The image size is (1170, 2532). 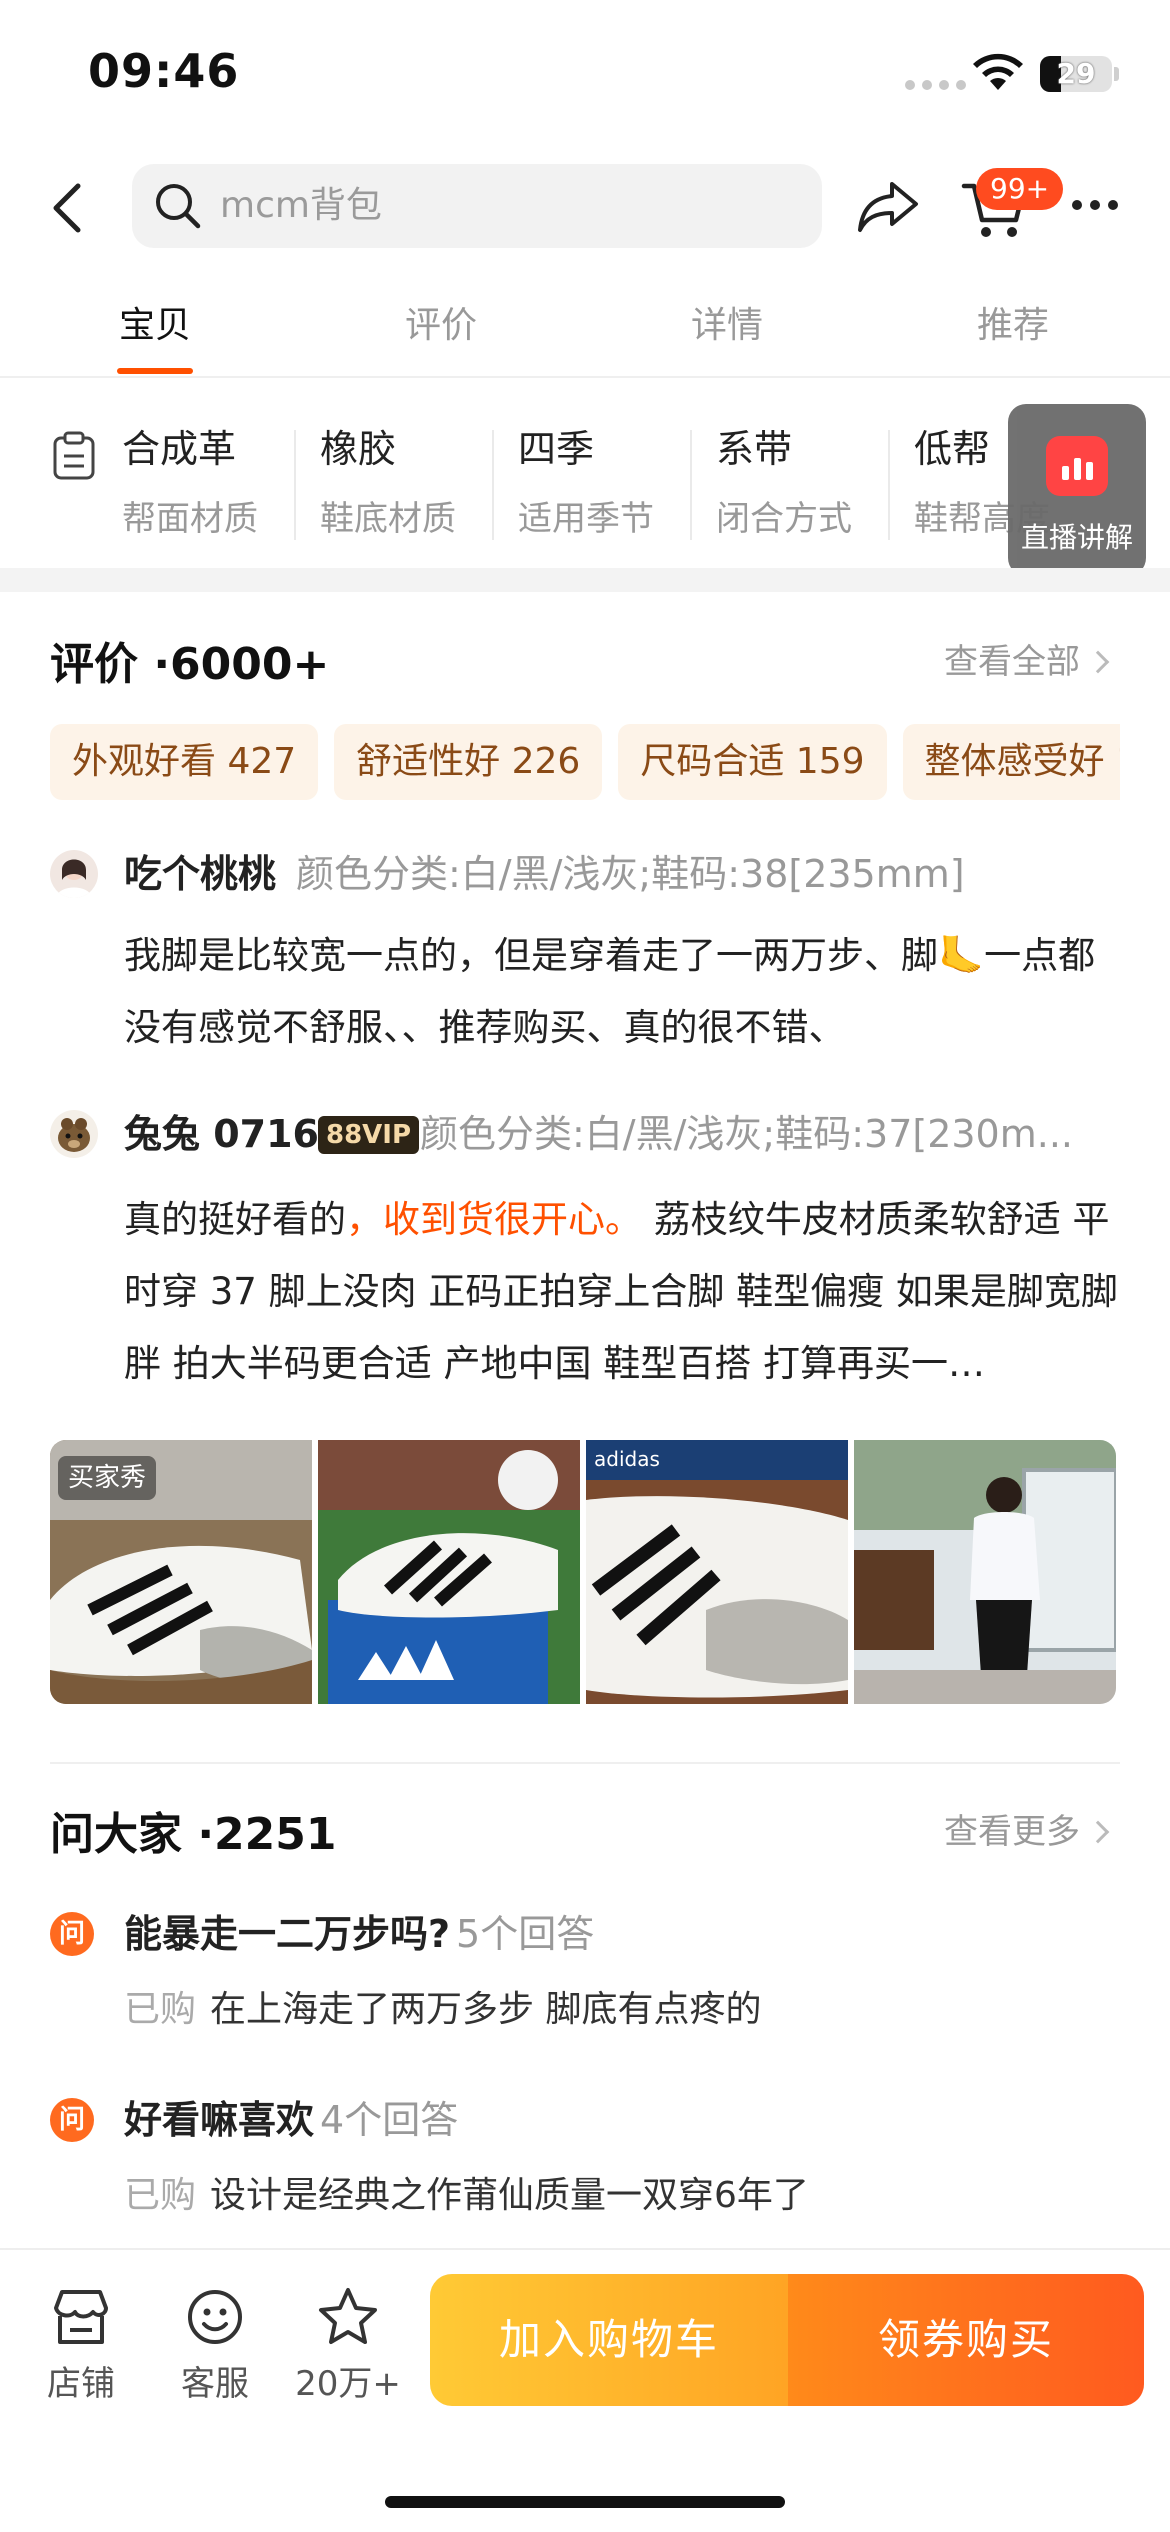 What do you see at coordinates (348, 2384) in the screenshot?
I see `favorites-count: 20万+` at bounding box center [348, 2384].